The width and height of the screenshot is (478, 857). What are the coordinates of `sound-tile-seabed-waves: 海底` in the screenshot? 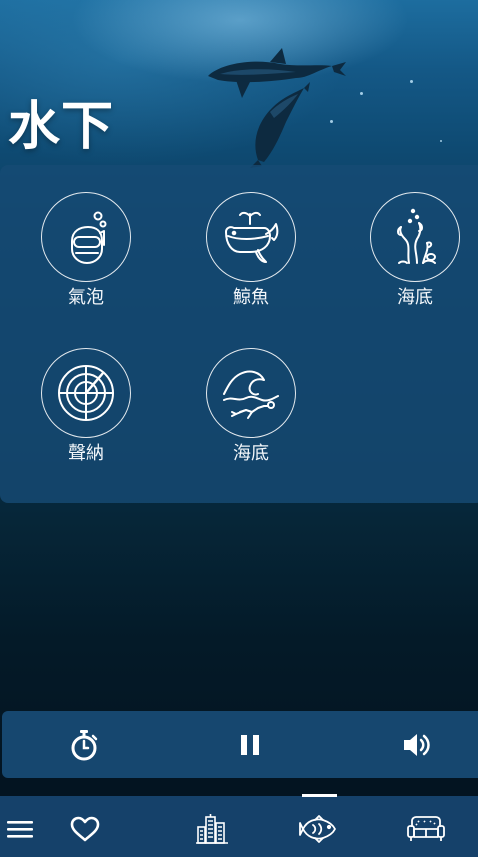 It's located at (251, 418).